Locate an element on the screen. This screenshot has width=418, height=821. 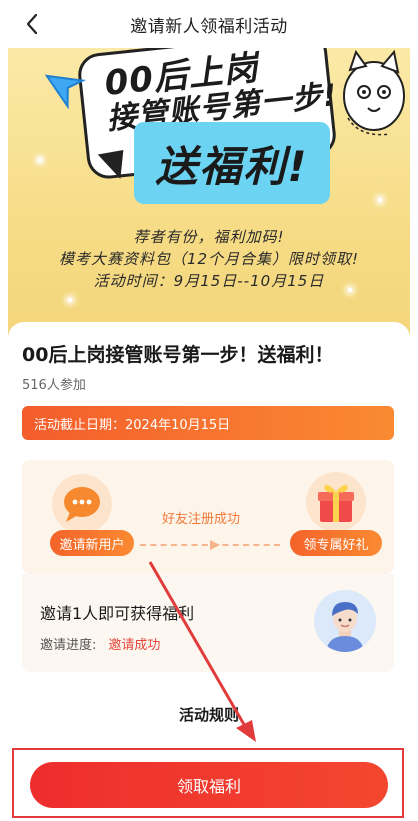
claim-gift-step-label: 领专属好礼 is located at coordinates (336, 545).